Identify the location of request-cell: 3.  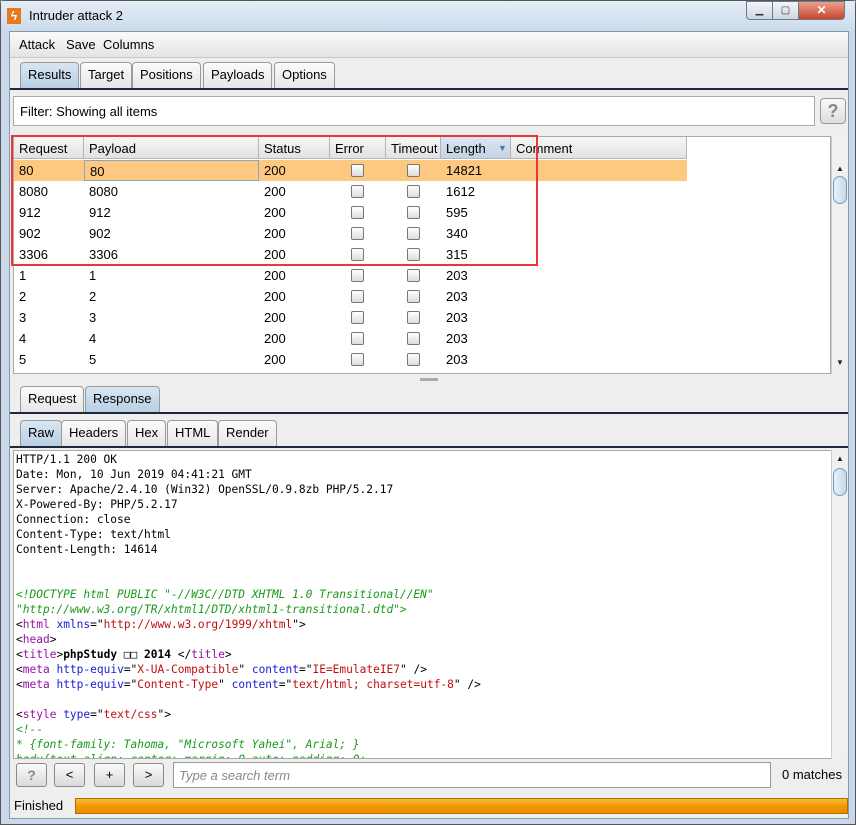
(23, 317).